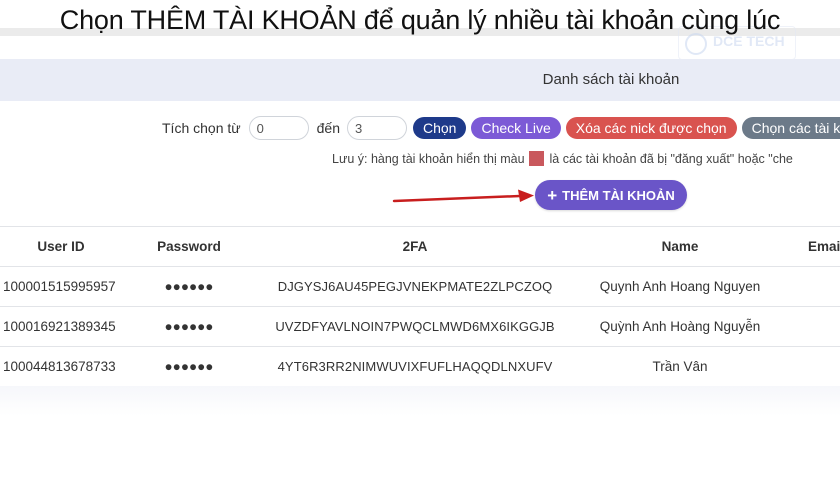  Describe the element at coordinates (824, 247) in the screenshot. I see `header-email: Emai` at that location.